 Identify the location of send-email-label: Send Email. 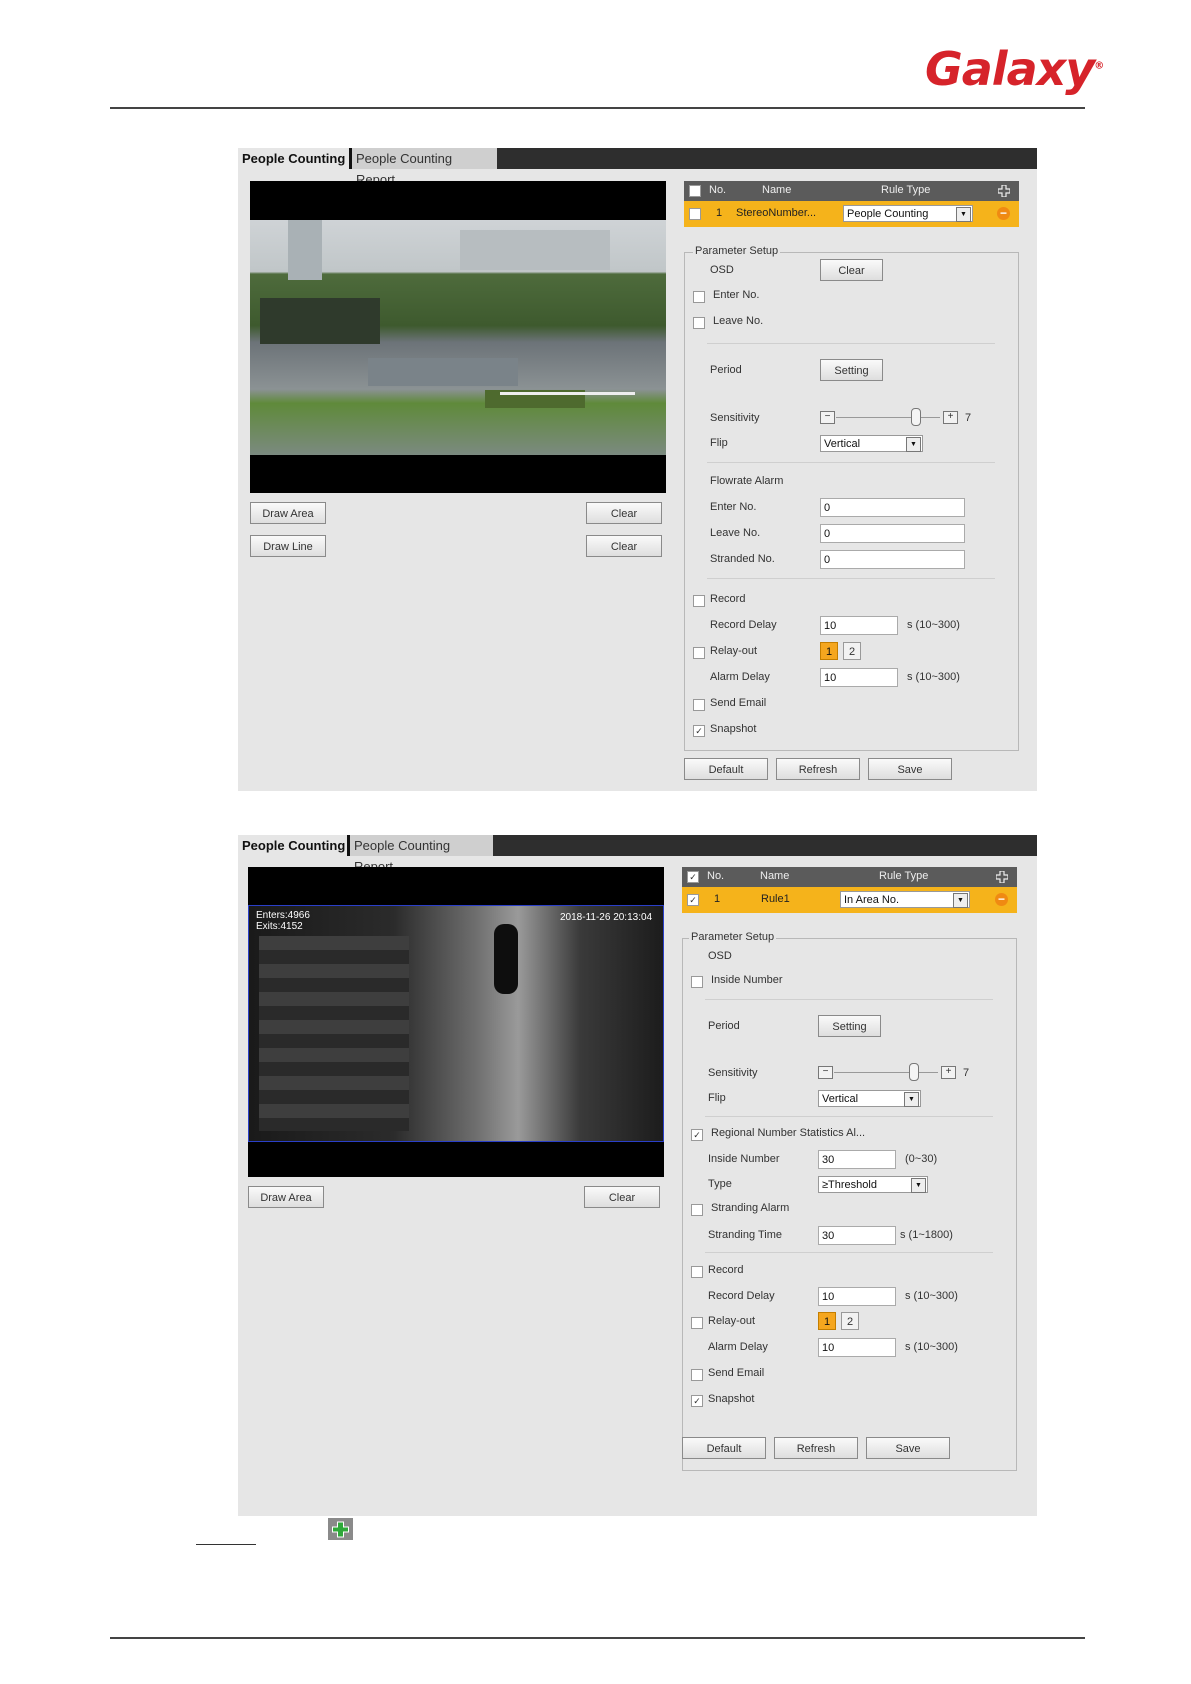
(736, 1373).